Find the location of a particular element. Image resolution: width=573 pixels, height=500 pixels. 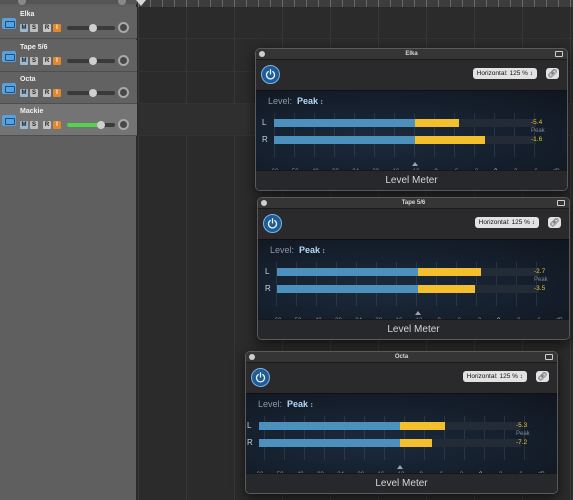

plugin-title-bar: Elka is located at coordinates (411, 54).